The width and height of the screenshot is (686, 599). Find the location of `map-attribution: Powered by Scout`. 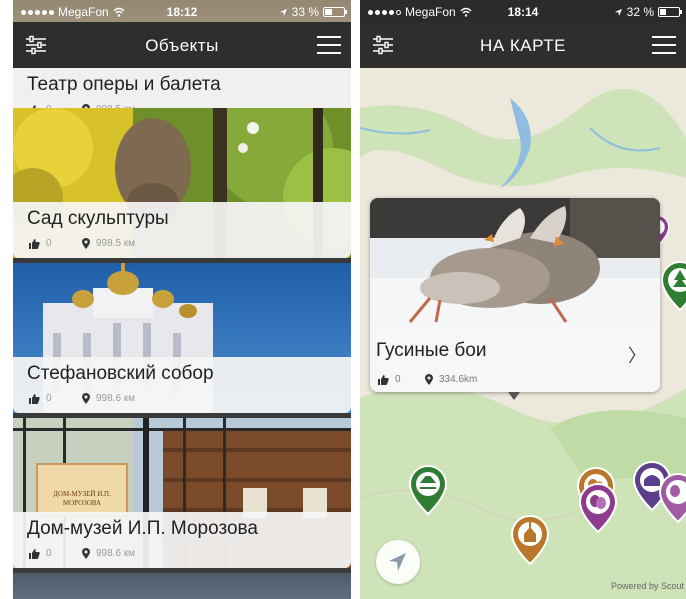

map-attribution: Powered by Scout is located at coordinates (647, 586).